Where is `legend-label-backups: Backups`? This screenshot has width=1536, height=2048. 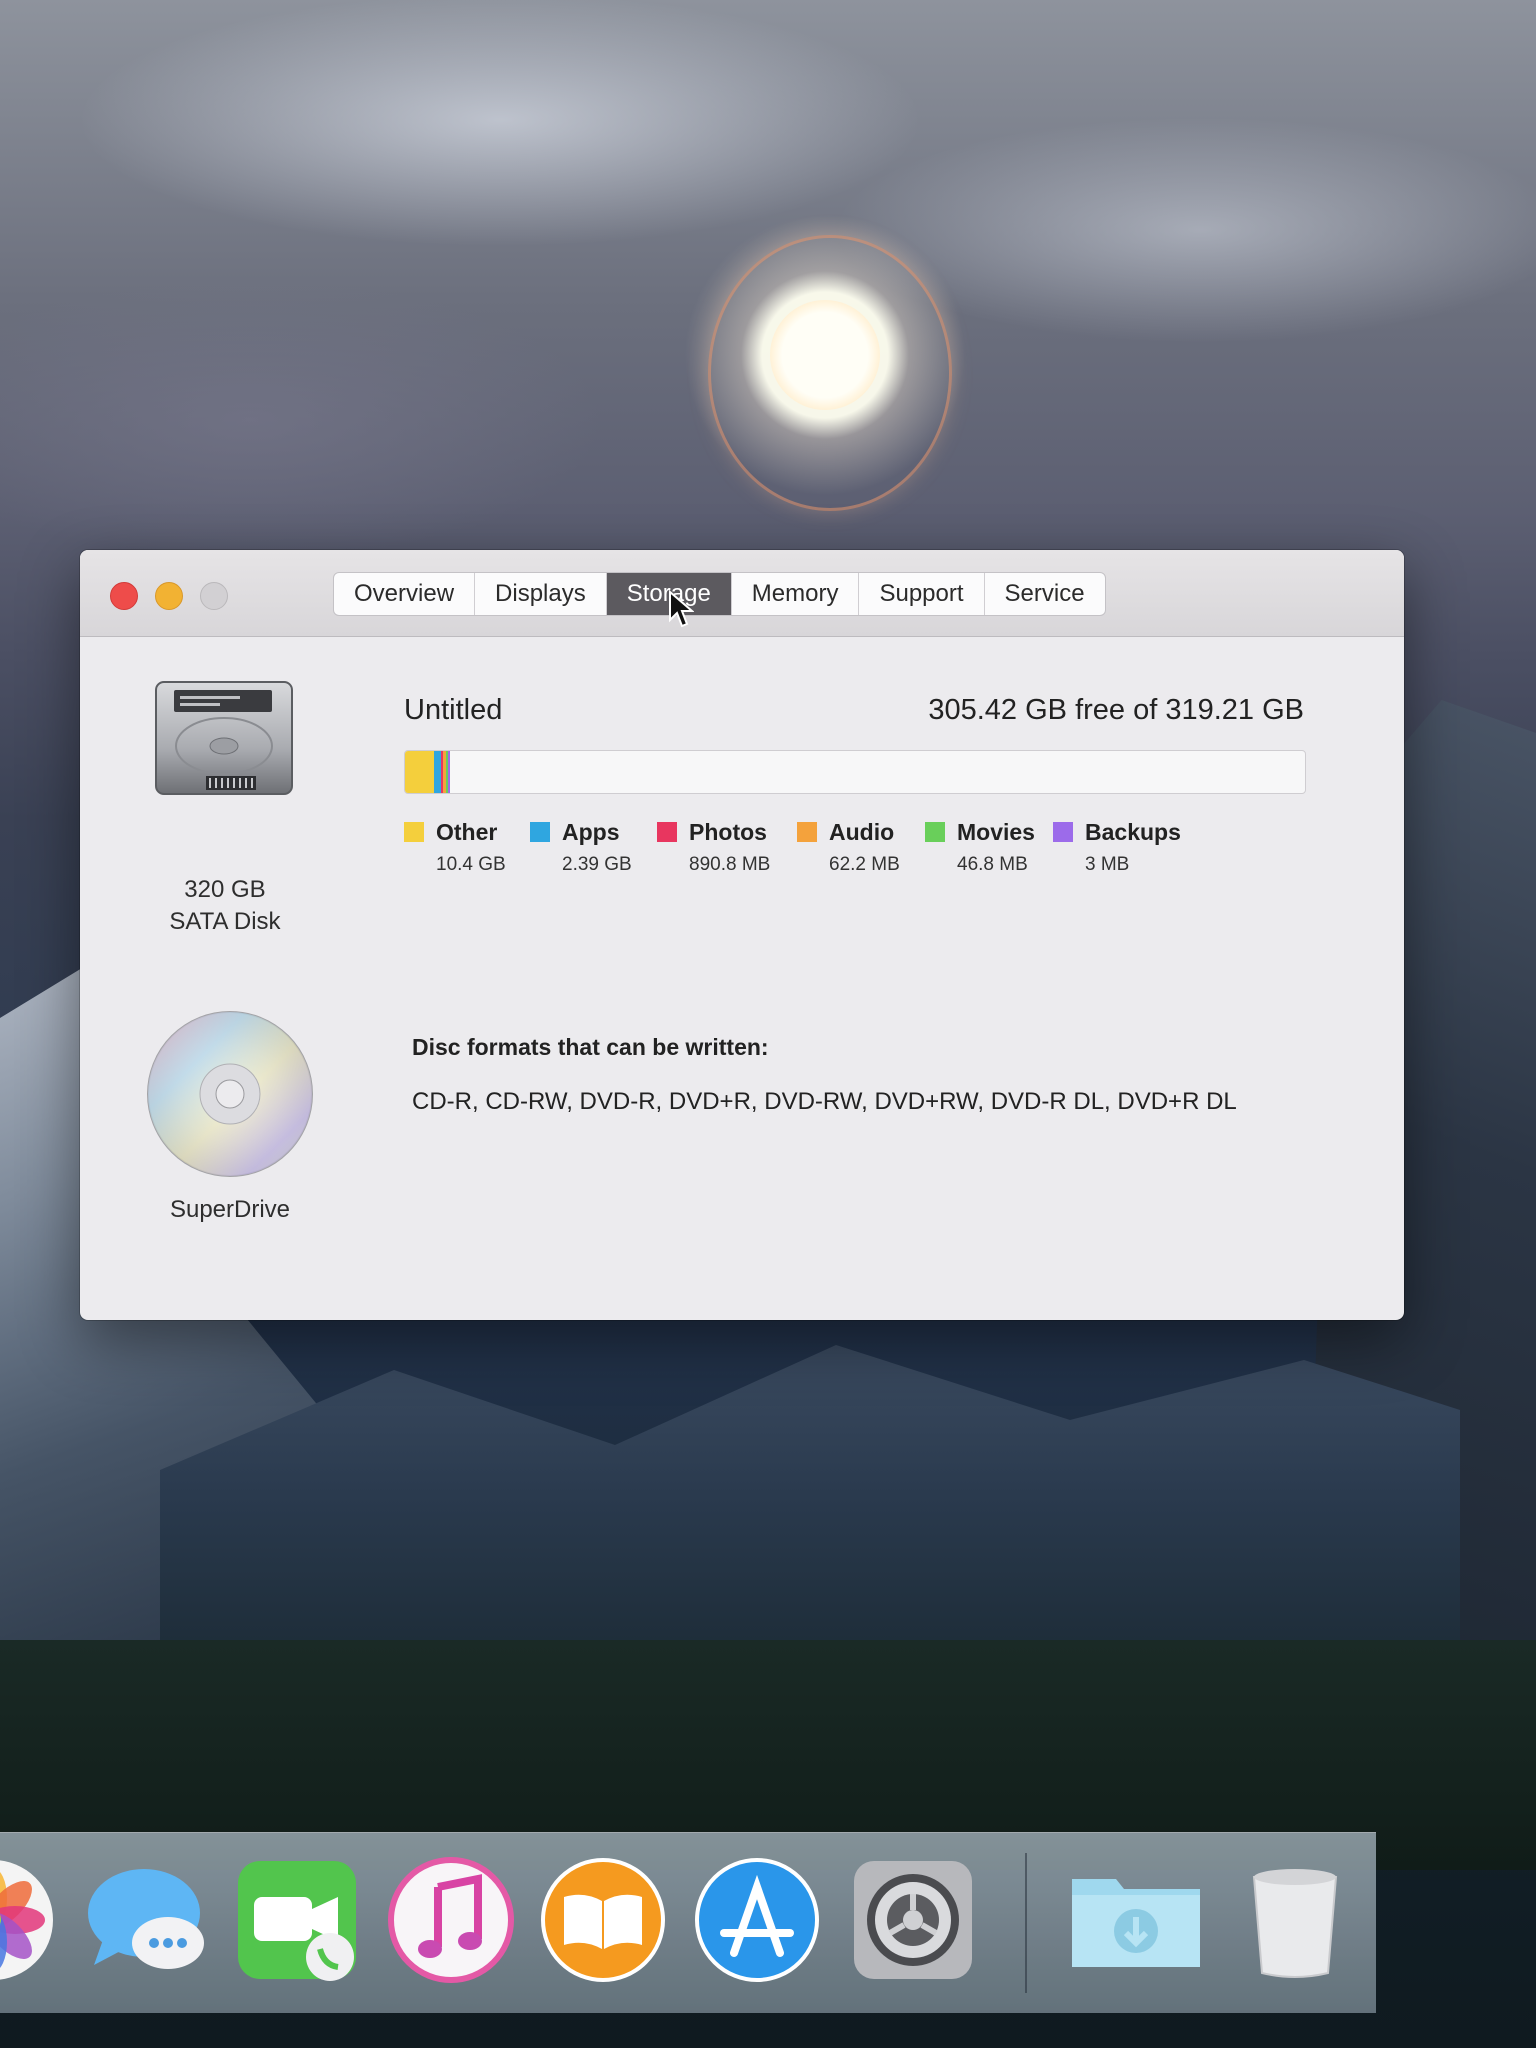
legend-label-backups: Backups is located at coordinates (1133, 831).